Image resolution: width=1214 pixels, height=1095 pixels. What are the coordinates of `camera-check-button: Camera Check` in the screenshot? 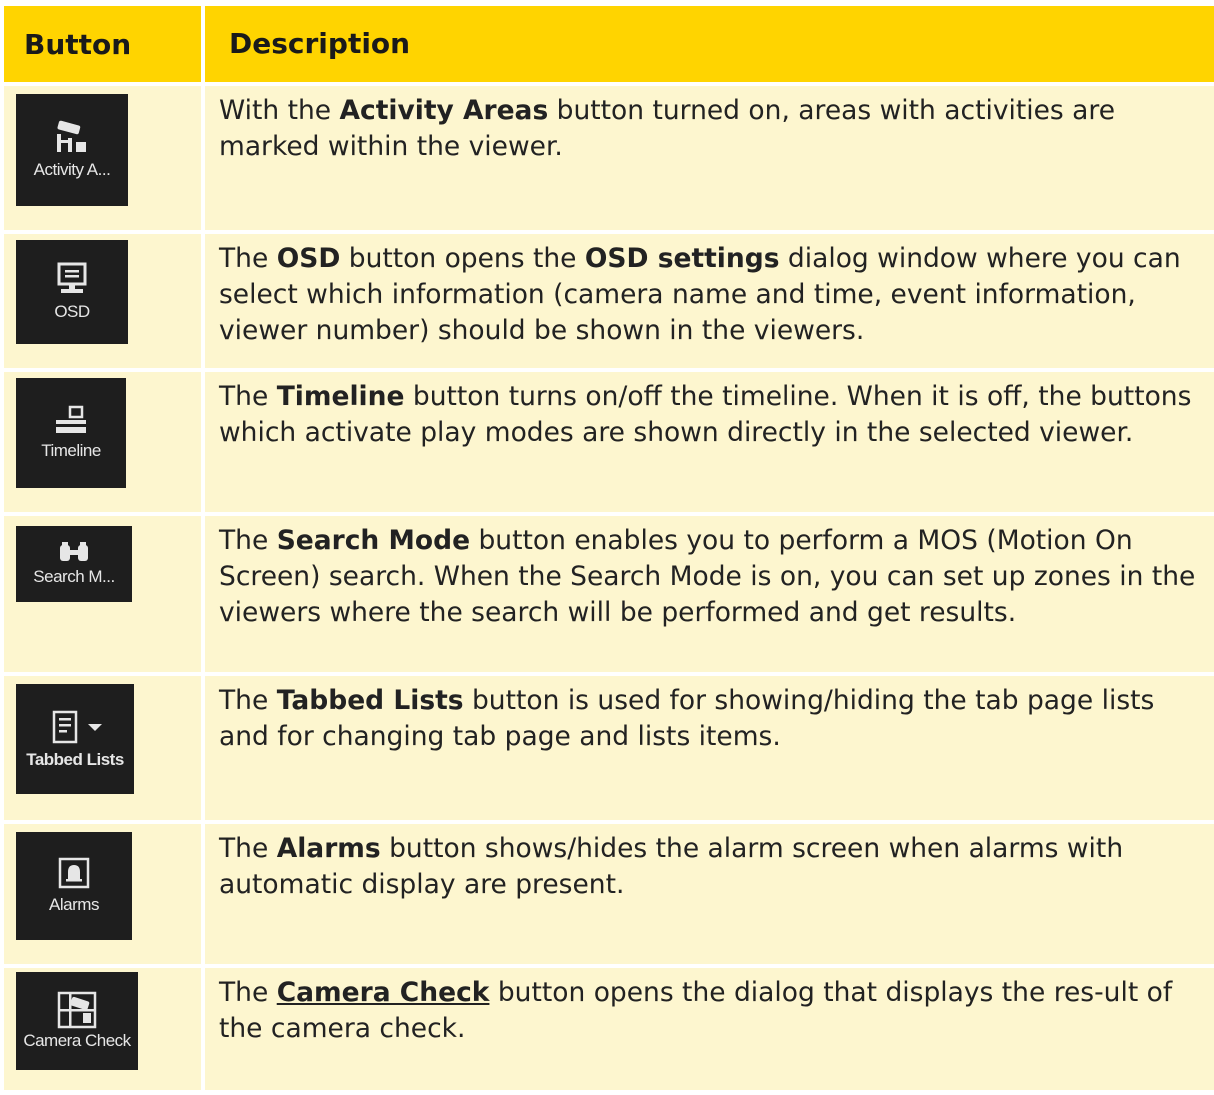 It's located at (77, 1021).